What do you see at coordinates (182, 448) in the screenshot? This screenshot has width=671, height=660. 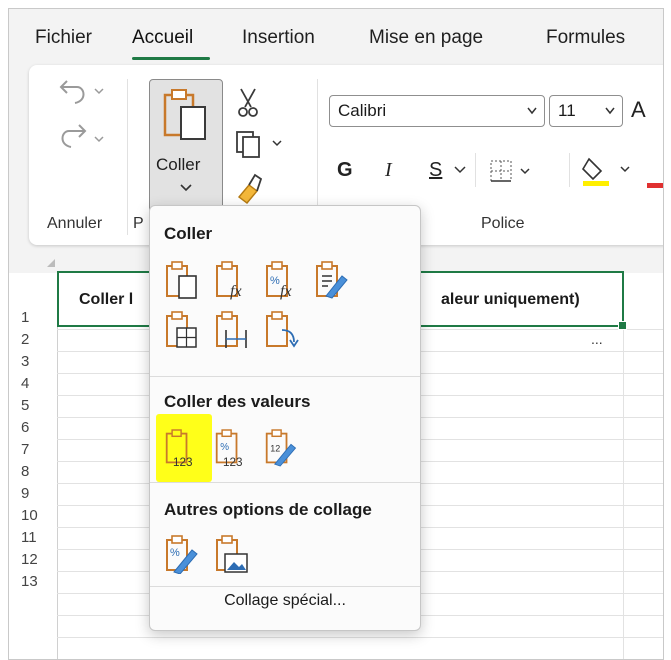 I see `paste-values-icon: 123` at bounding box center [182, 448].